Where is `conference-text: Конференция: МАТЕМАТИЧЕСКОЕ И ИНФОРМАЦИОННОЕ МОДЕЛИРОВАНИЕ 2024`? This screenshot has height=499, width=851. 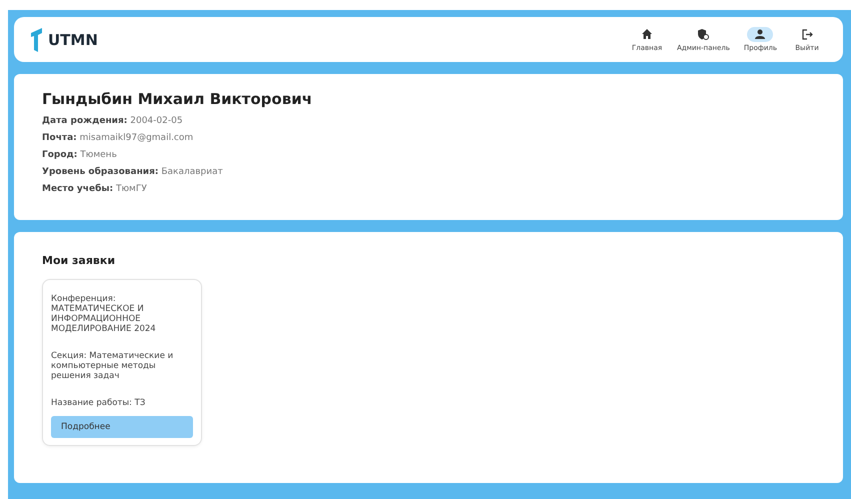
conference-text: Конференция: МАТЕМАТИЧЕСКОЕ И ИНФОРМАЦИОННОЕ МОДЕЛИРОВАНИЕ 2024 is located at coordinates (104, 314).